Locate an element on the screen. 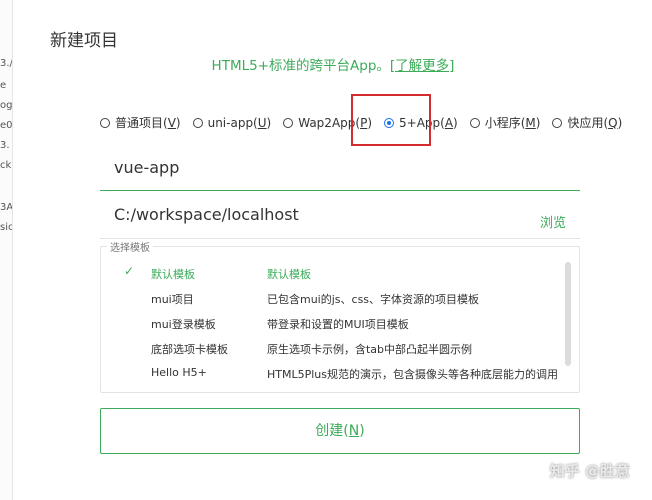  template-group-label: 选择模板 is located at coordinates (130, 246).